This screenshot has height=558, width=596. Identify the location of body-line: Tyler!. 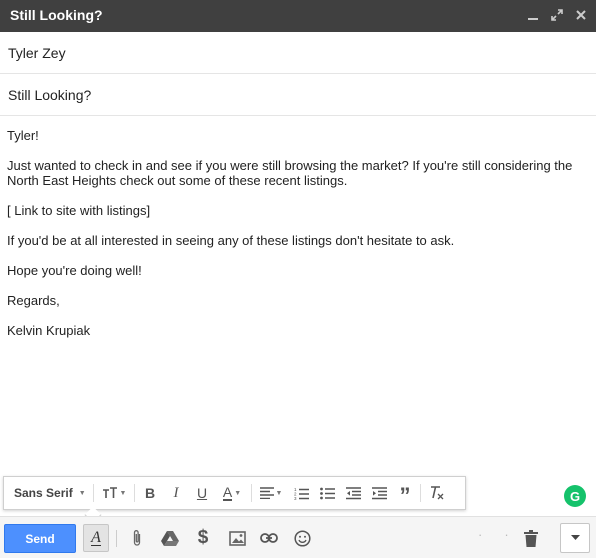
(23, 135).